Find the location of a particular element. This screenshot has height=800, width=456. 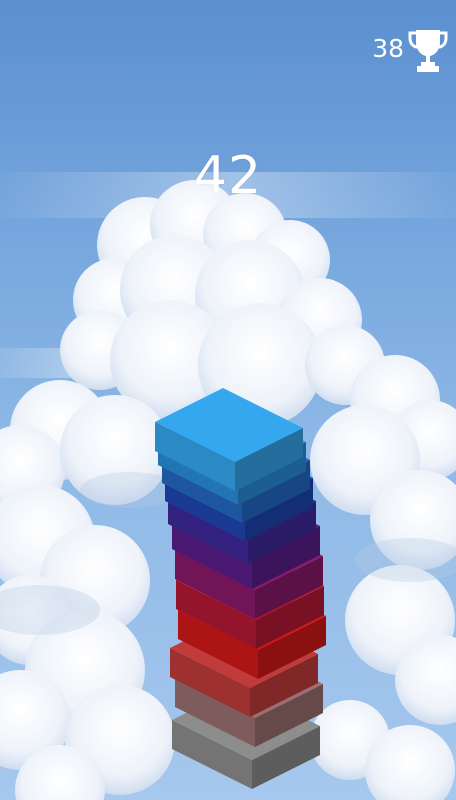

current-score: 42 is located at coordinates (228, 176).